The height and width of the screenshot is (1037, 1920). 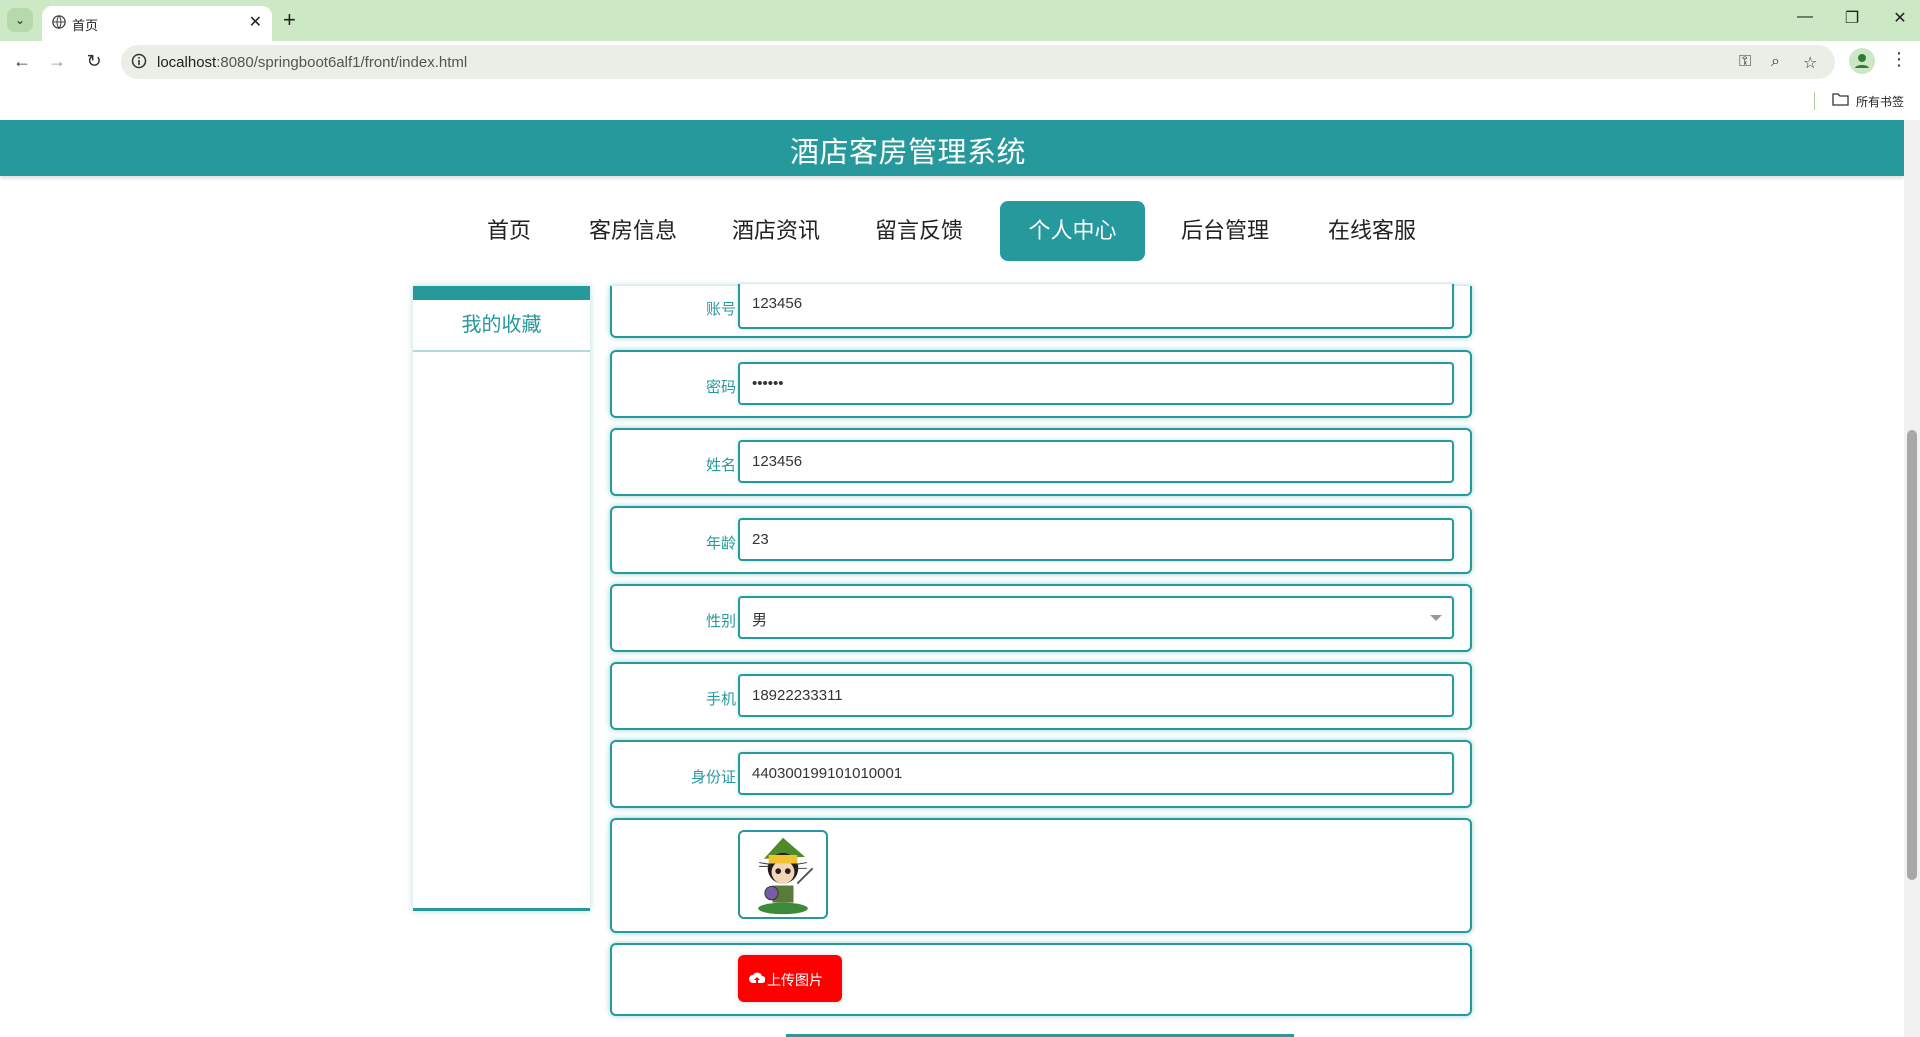 I want to click on all-bookmarks-link: 所有书签, so click(x=1880, y=101).